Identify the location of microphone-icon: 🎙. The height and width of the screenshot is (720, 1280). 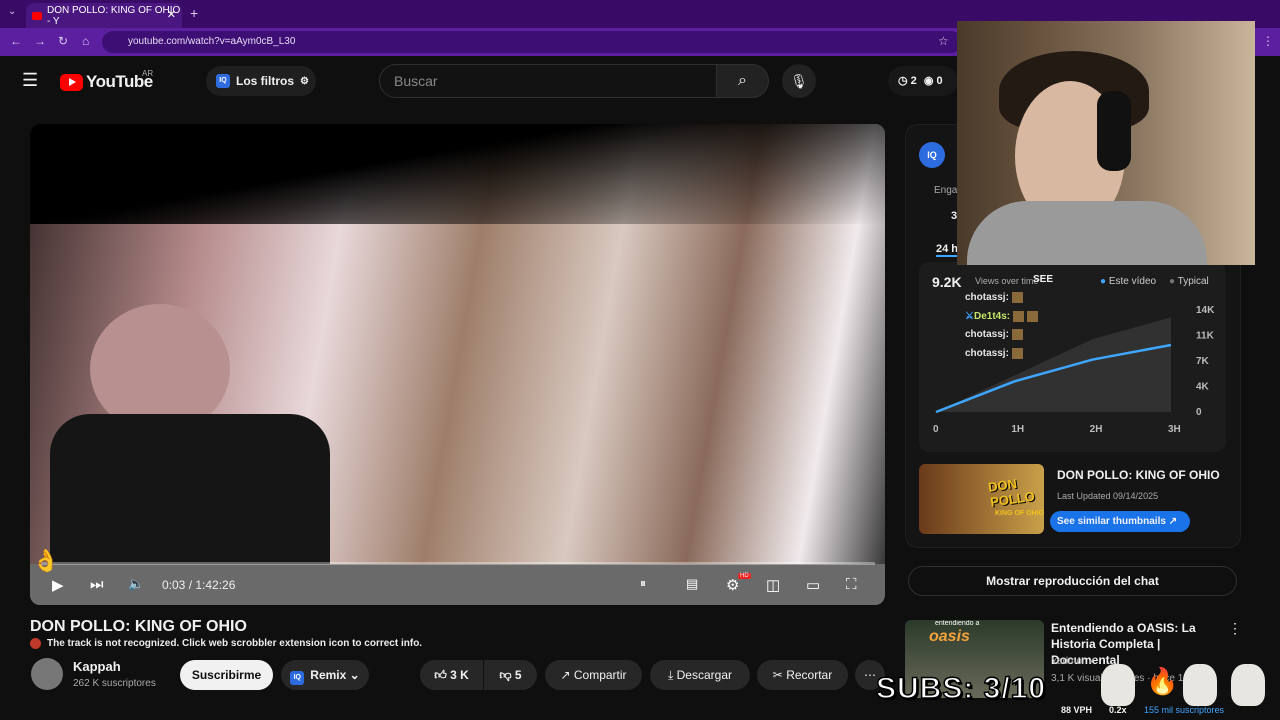
(799, 81).